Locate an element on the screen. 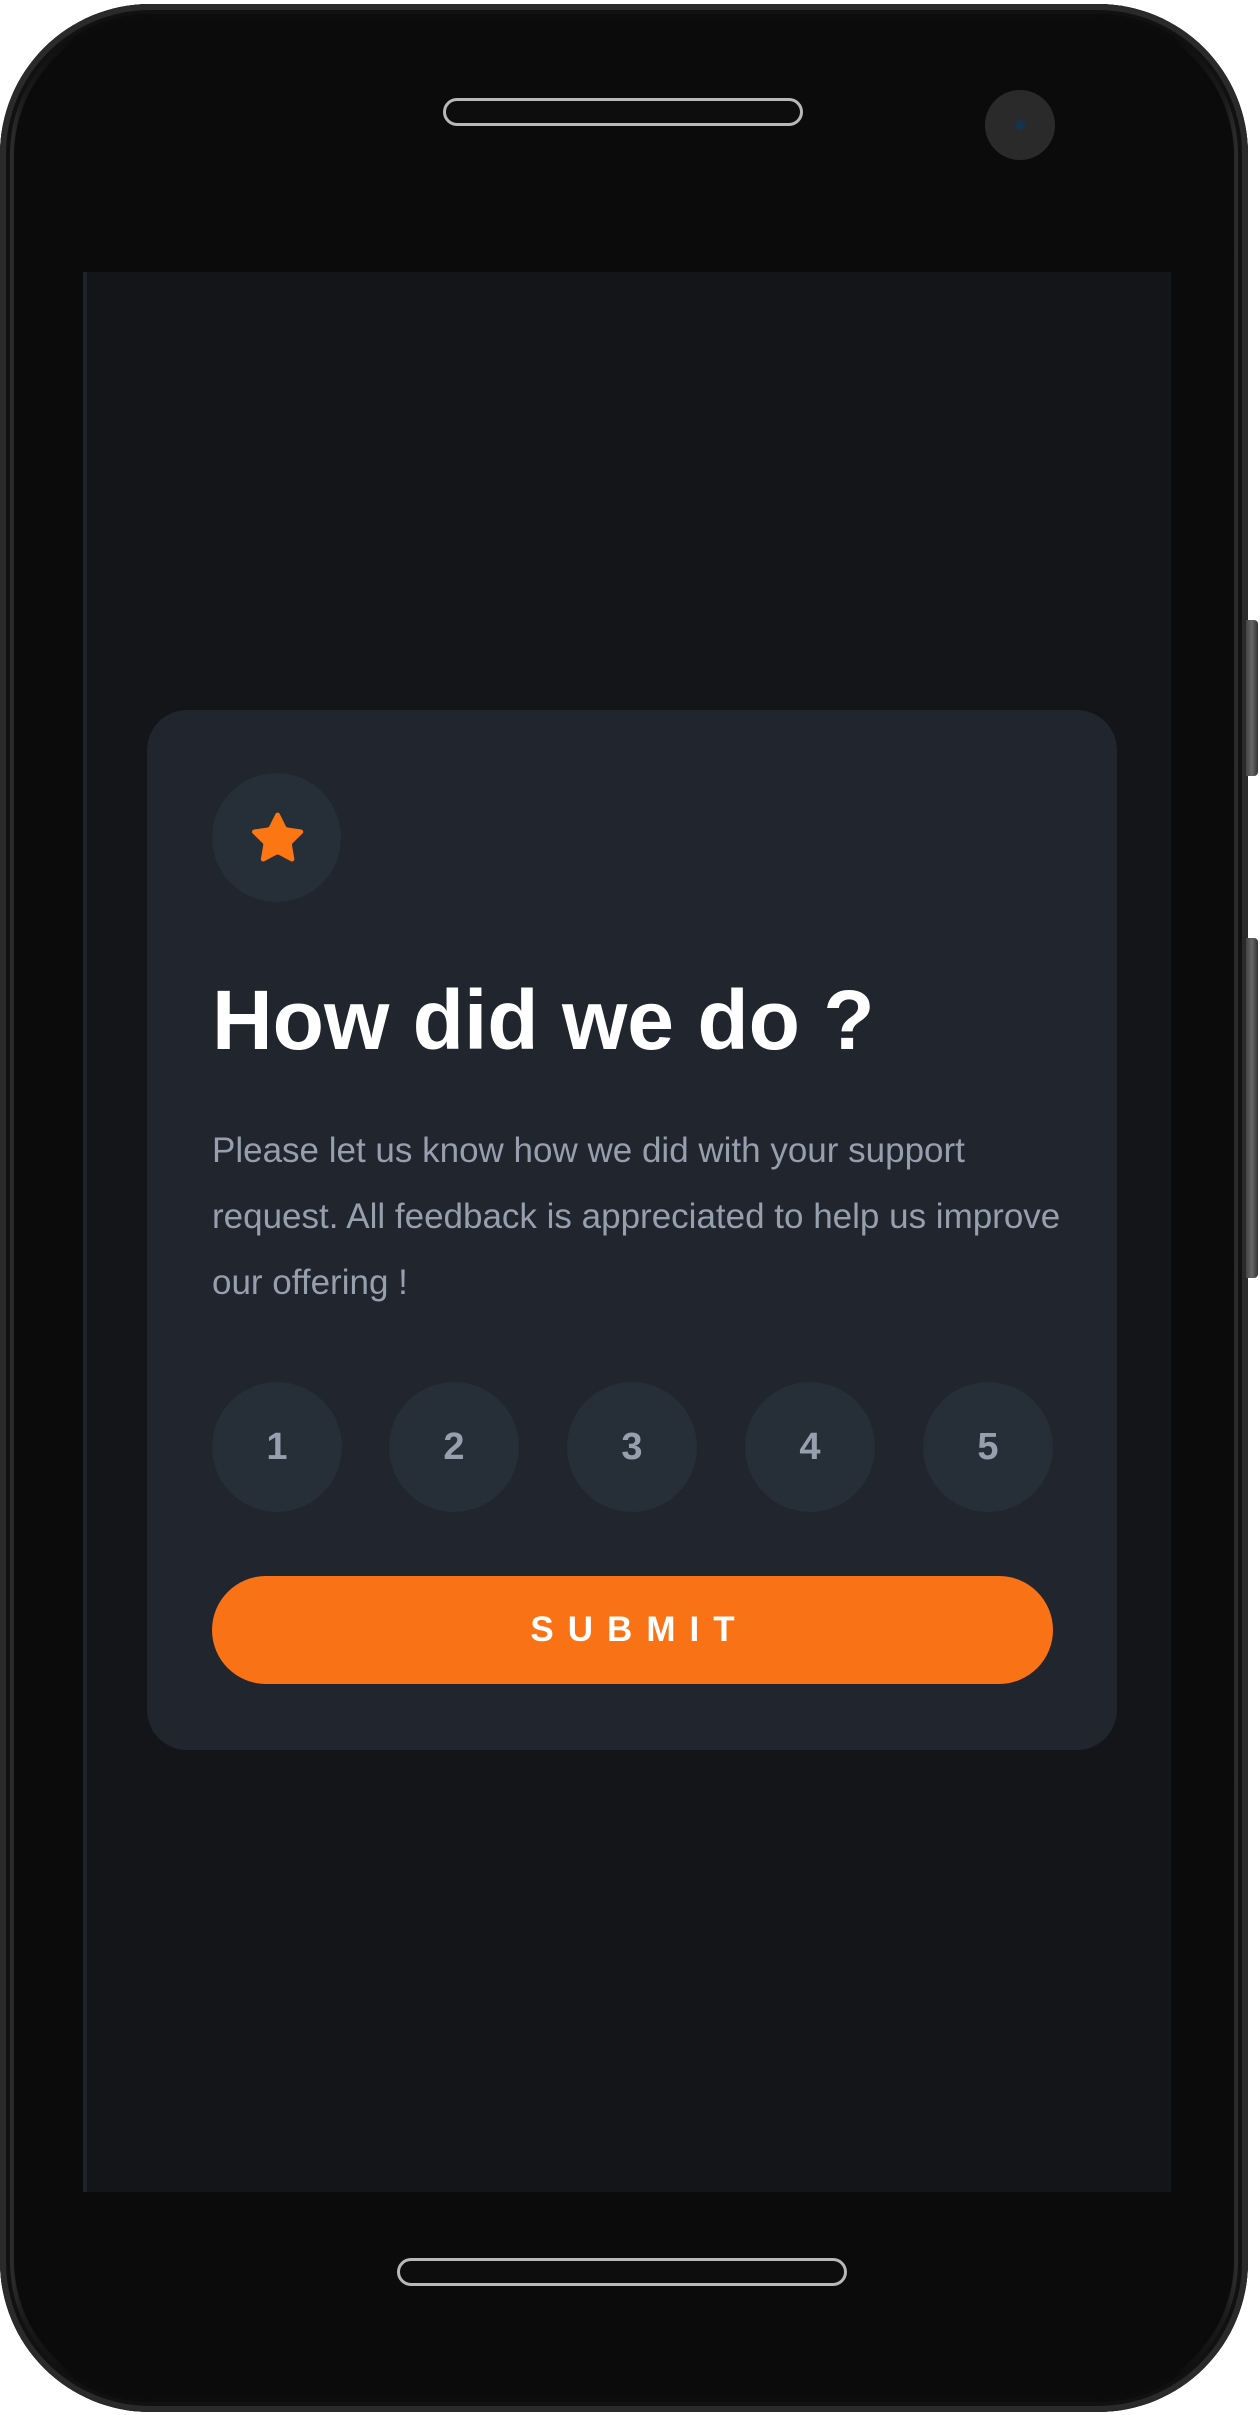 This screenshot has height=2415, width=1260. star-badge is located at coordinates (276, 837).